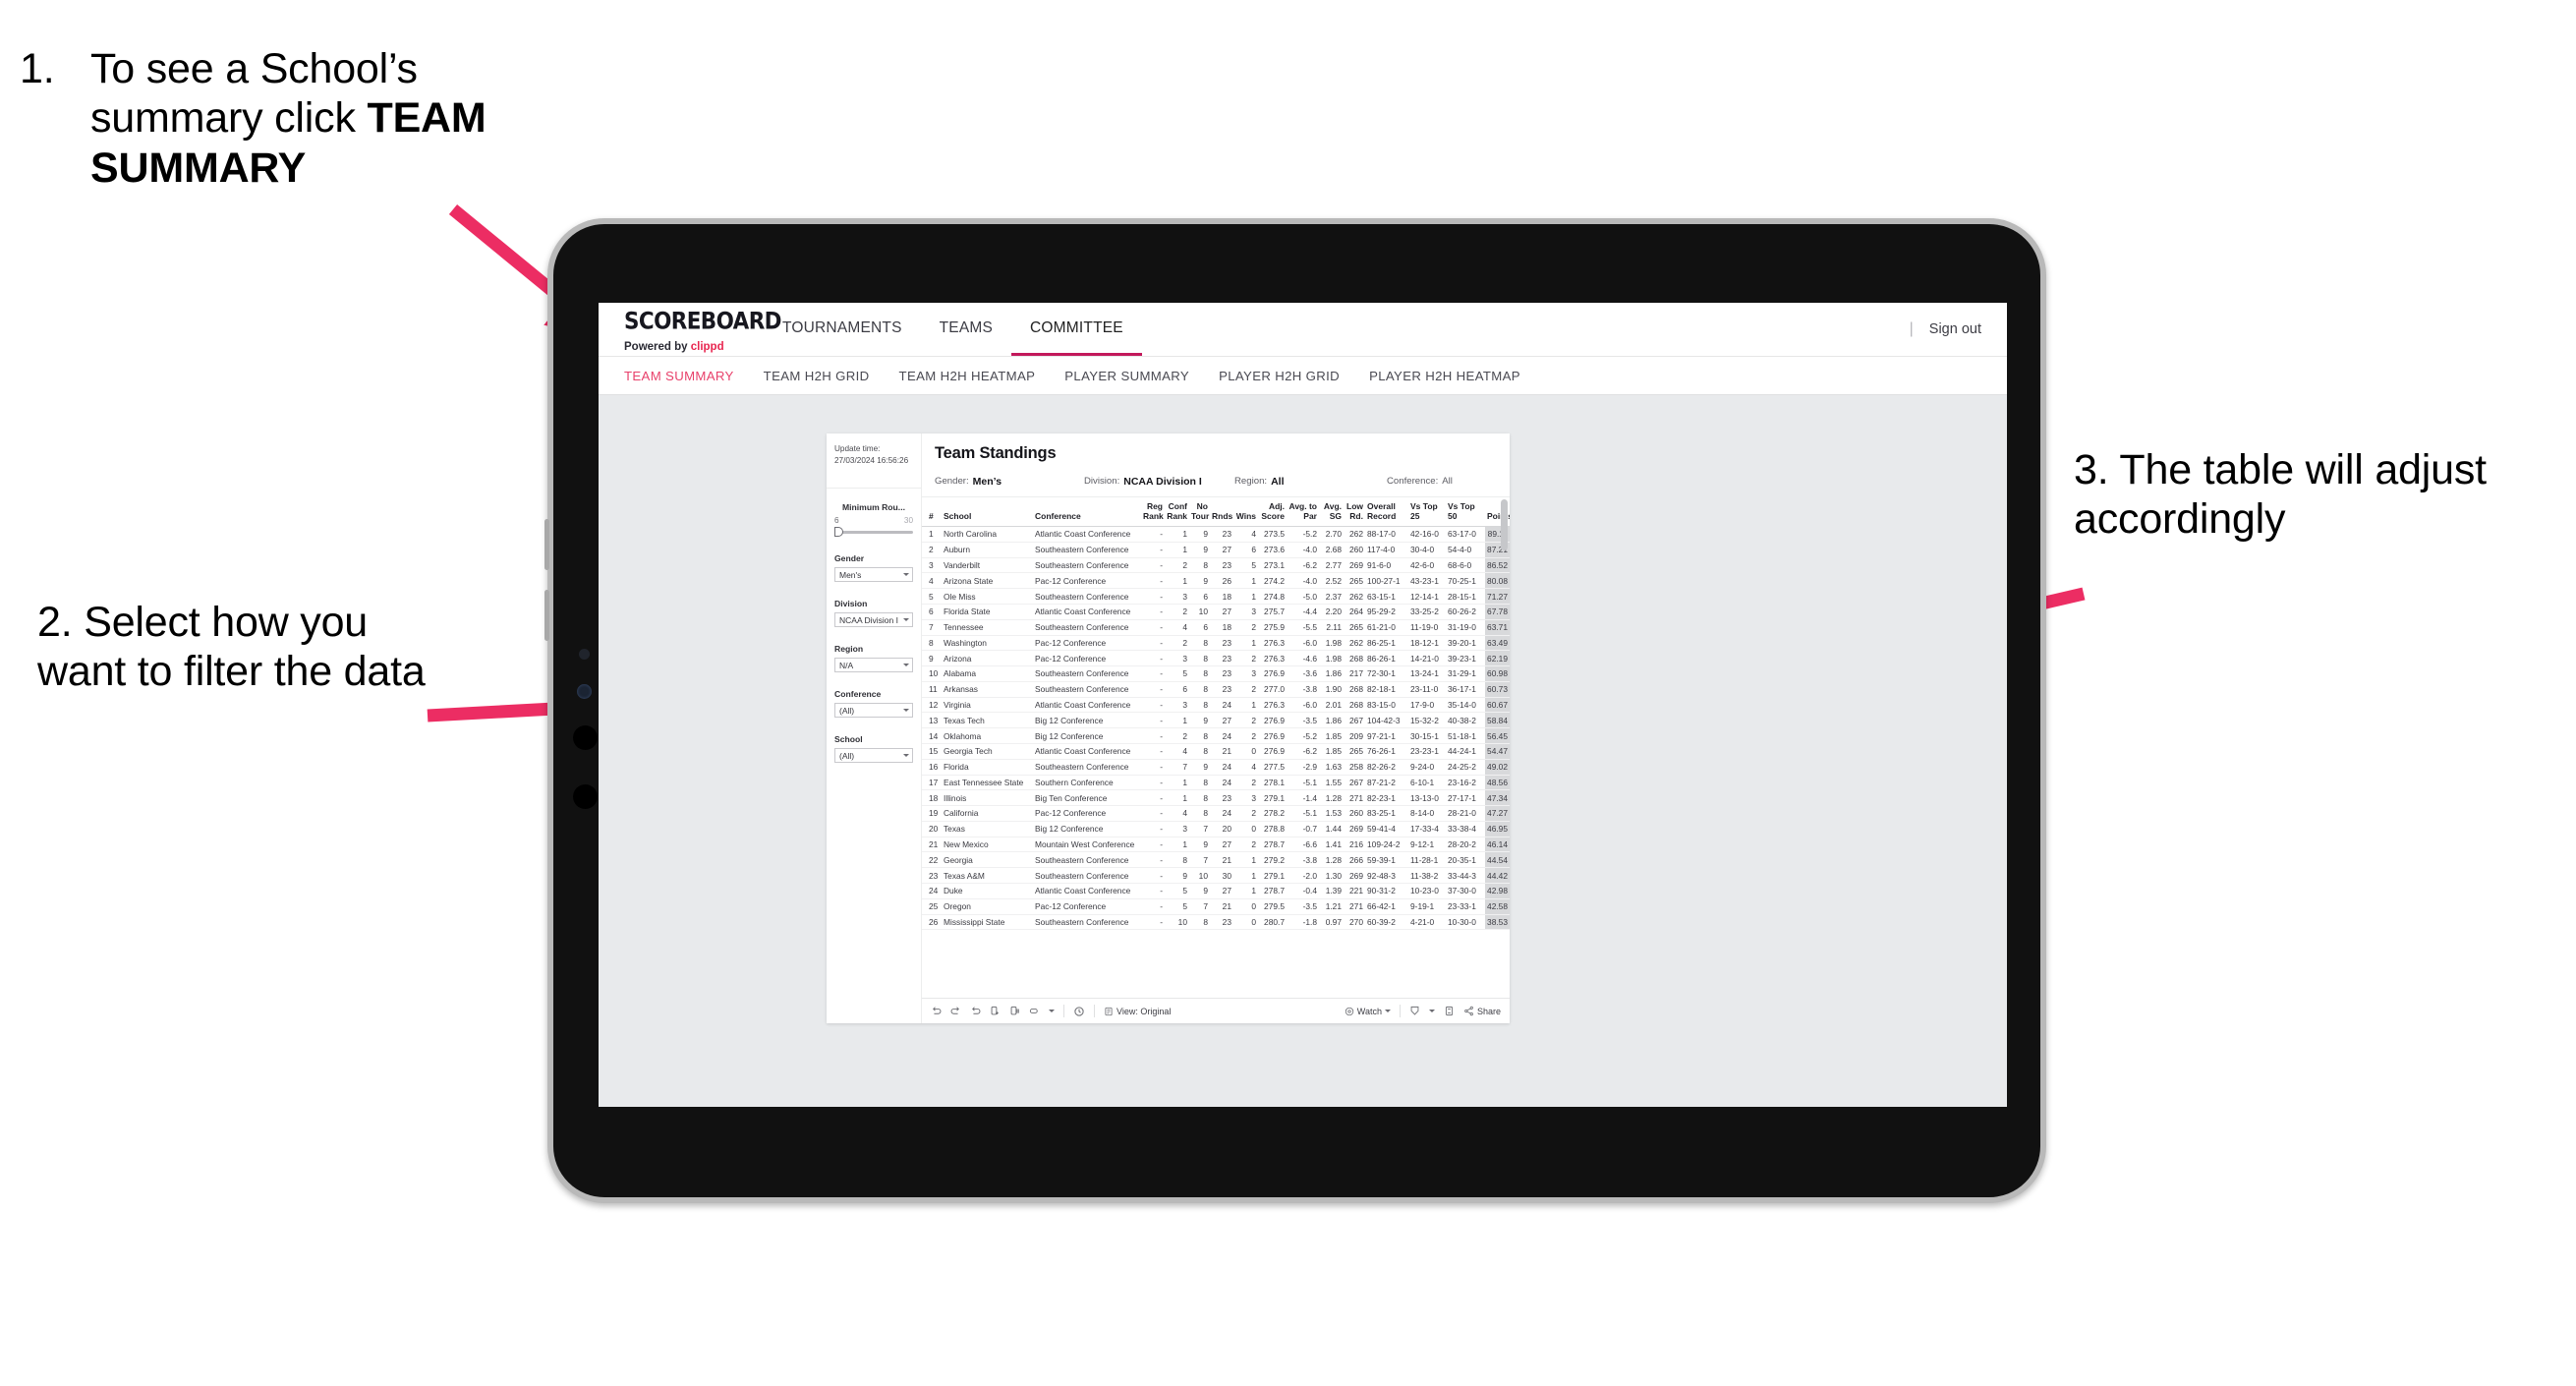 Image resolution: width=2576 pixels, height=1386 pixels. I want to click on standings-col-rnds: Rnds, so click(1222, 512).